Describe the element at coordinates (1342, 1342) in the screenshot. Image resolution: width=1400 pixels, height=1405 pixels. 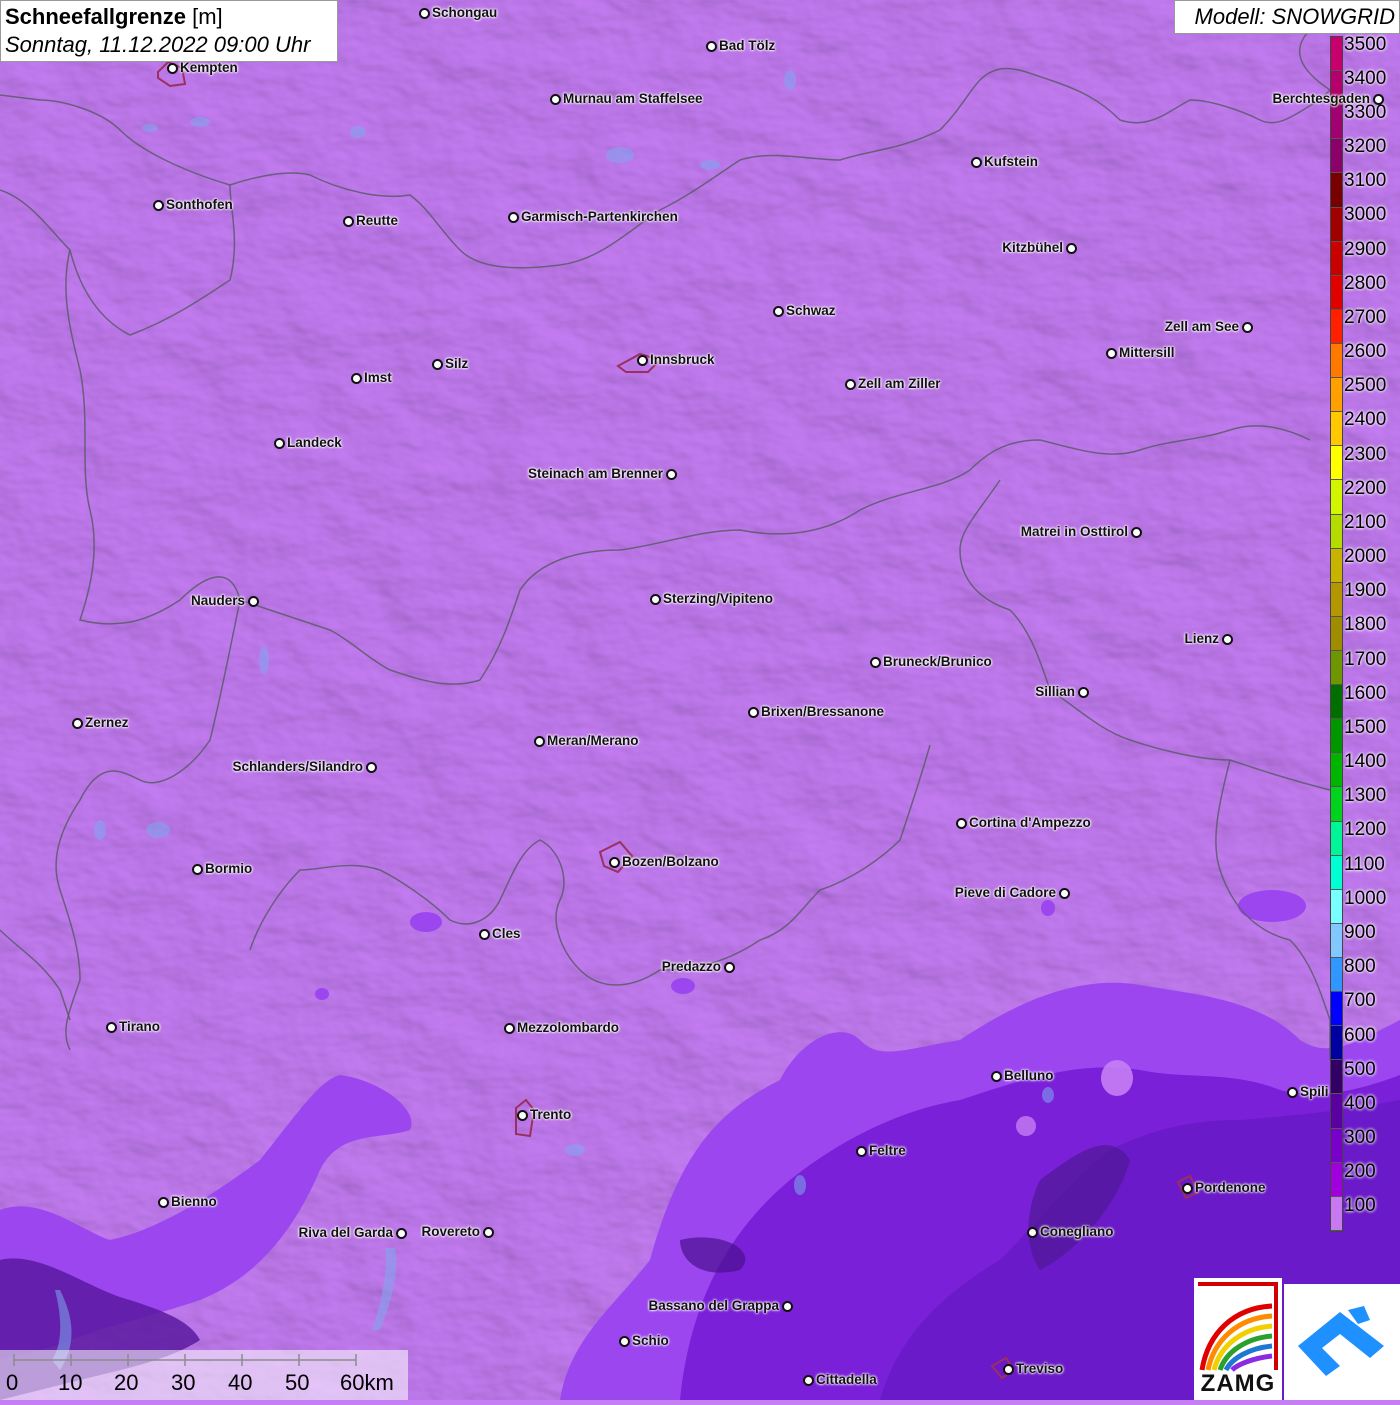
I see `snow-app-logo` at that location.